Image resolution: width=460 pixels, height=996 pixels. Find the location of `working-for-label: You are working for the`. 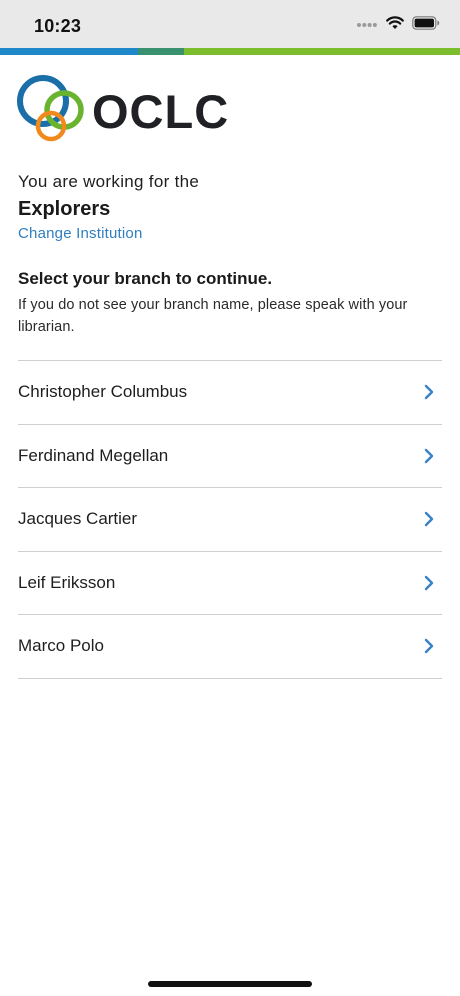

working-for-label: You are working for the is located at coordinates (109, 181).